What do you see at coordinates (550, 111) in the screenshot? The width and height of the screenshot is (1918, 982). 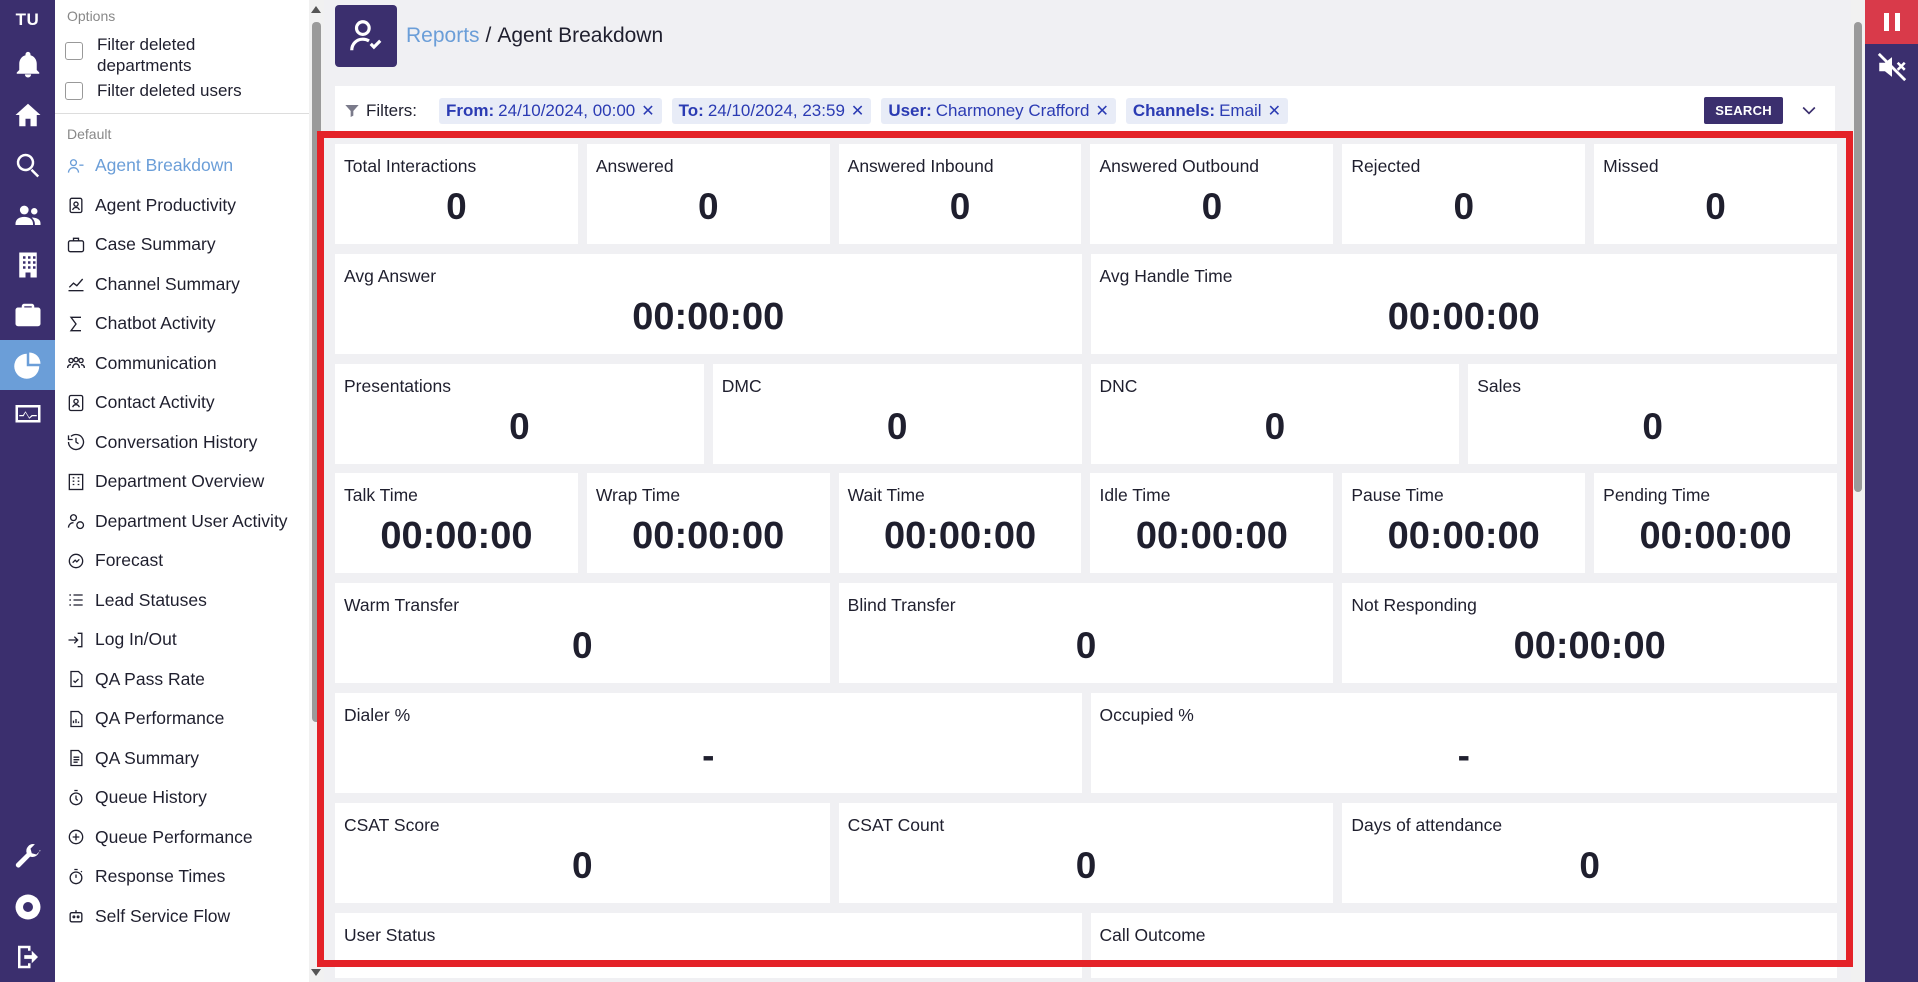 I see `filter-chip: From: 24/10/2024, 00:00 ✕` at bounding box center [550, 111].